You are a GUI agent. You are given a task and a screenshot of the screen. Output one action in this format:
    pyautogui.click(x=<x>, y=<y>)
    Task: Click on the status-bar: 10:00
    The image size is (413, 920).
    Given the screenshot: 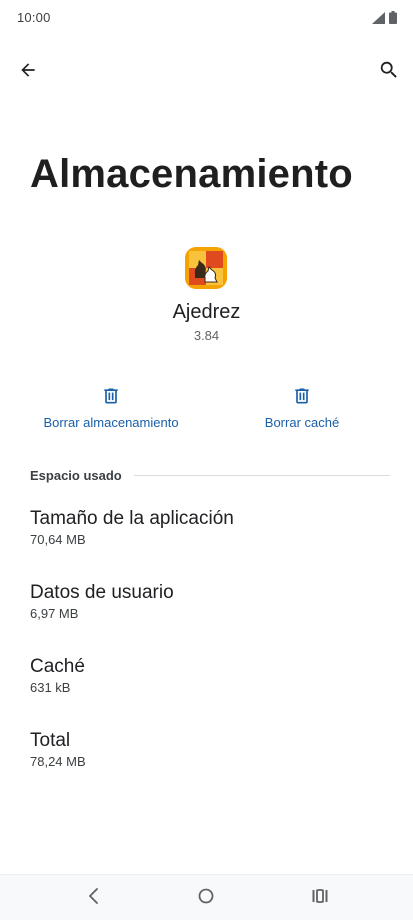 What is the action you would take?
    pyautogui.click(x=206, y=18)
    